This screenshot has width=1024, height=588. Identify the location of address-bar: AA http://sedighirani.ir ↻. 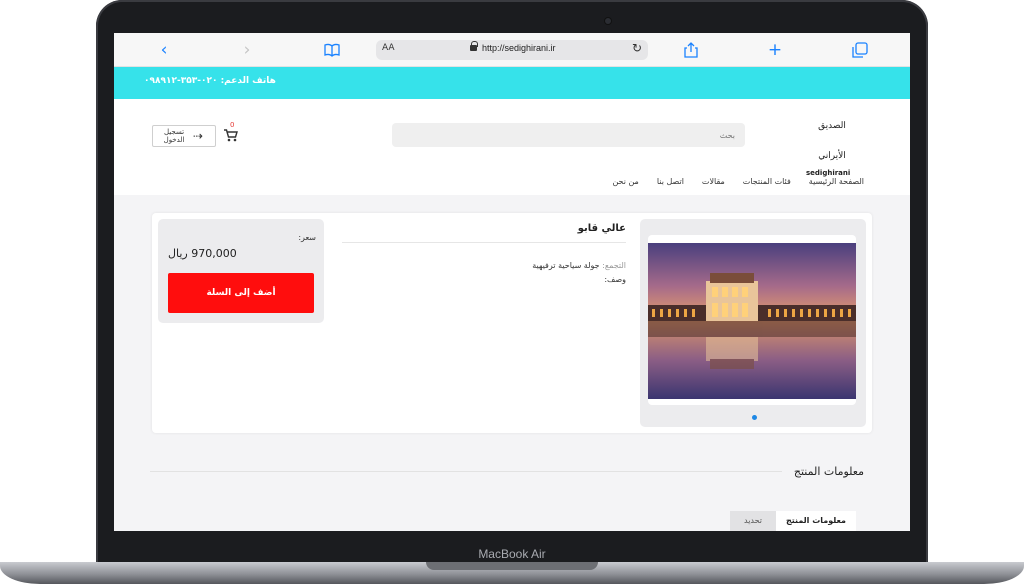
(512, 50).